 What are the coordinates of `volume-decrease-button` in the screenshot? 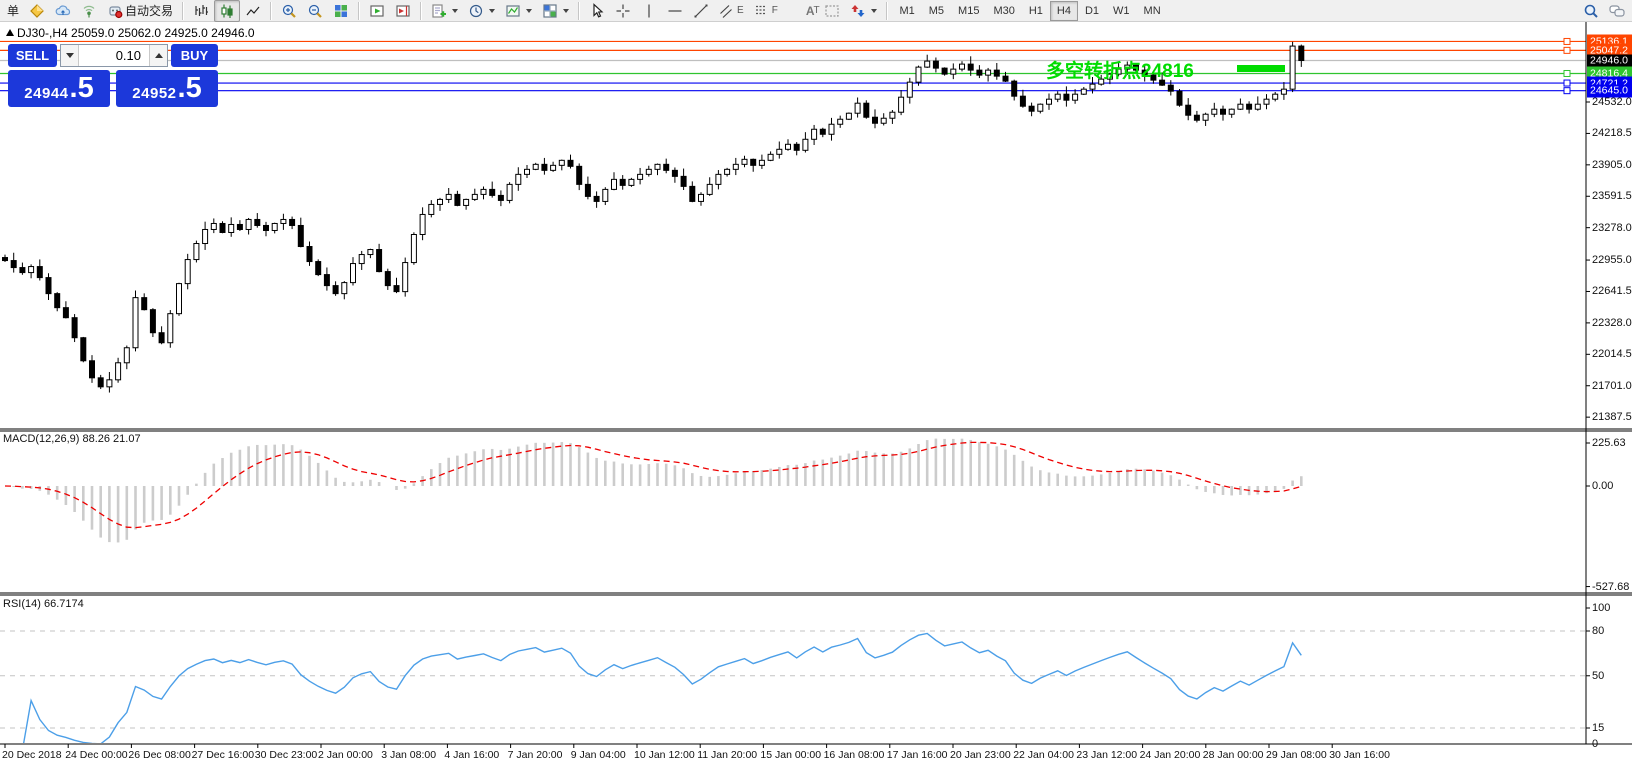 It's located at (70, 55).